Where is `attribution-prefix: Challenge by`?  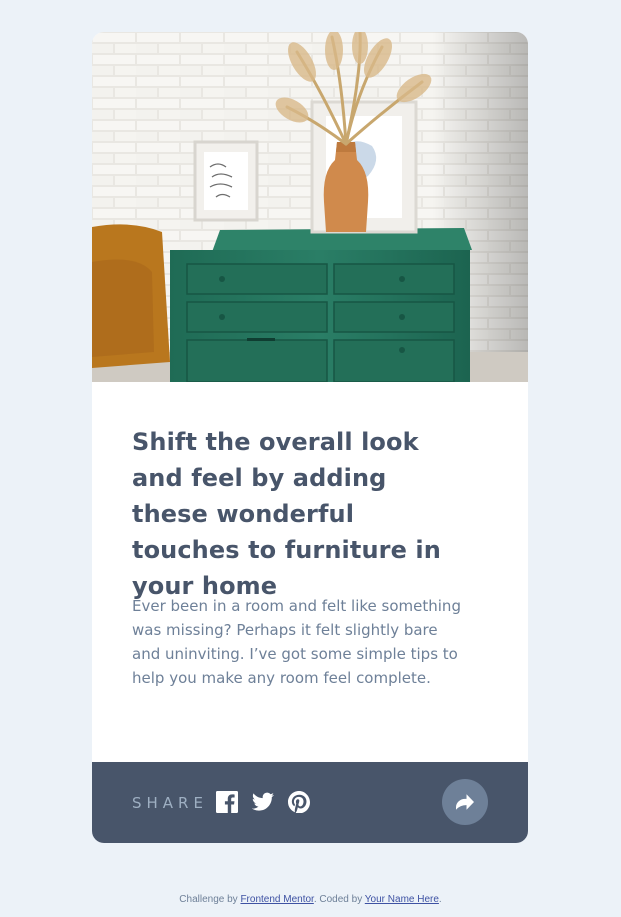
attribution-prefix: Challenge by is located at coordinates (210, 899).